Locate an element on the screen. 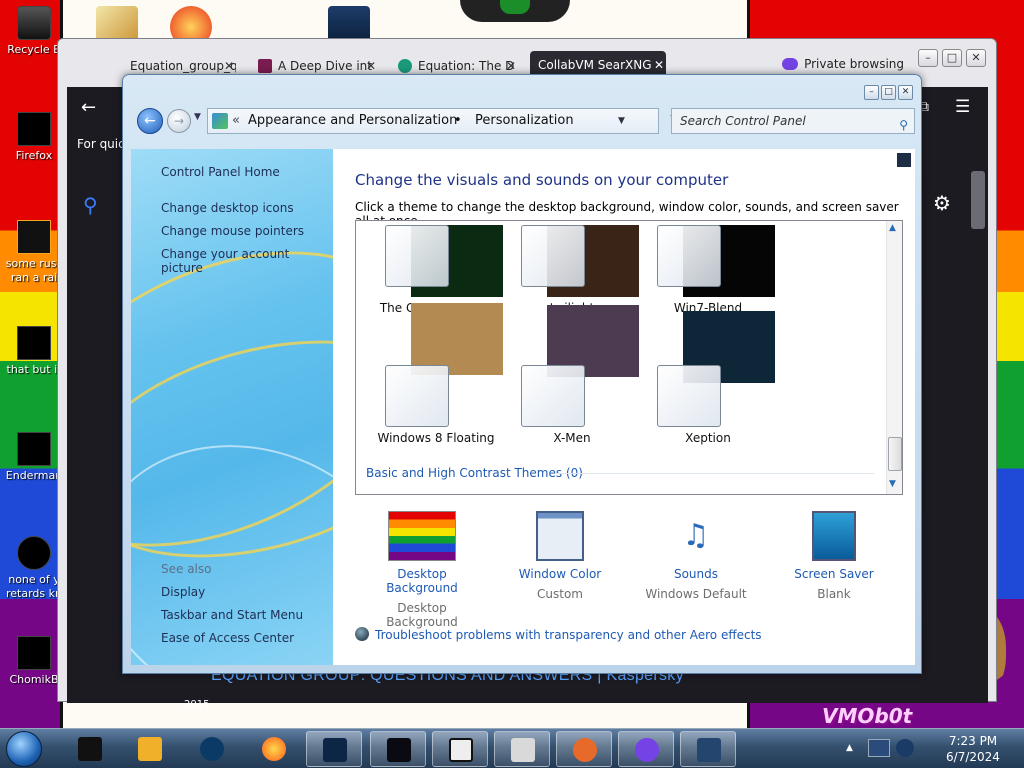 This screenshot has height=768, width=1024. network-icon is located at coordinates (879, 748).